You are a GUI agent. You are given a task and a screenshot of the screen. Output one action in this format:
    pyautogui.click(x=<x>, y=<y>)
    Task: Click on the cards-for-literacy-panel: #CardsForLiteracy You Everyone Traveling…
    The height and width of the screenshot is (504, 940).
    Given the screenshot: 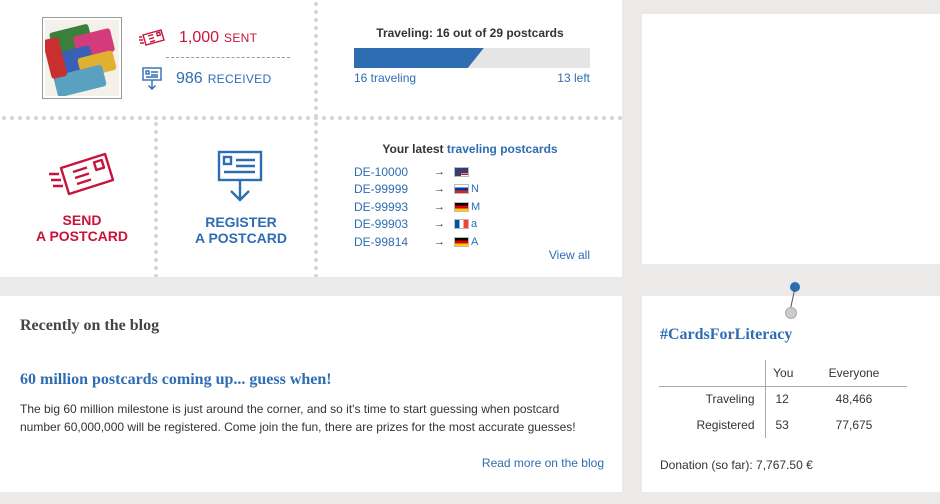 What is the action you would take?
    pyautogui.click(x=791, y=394)
    